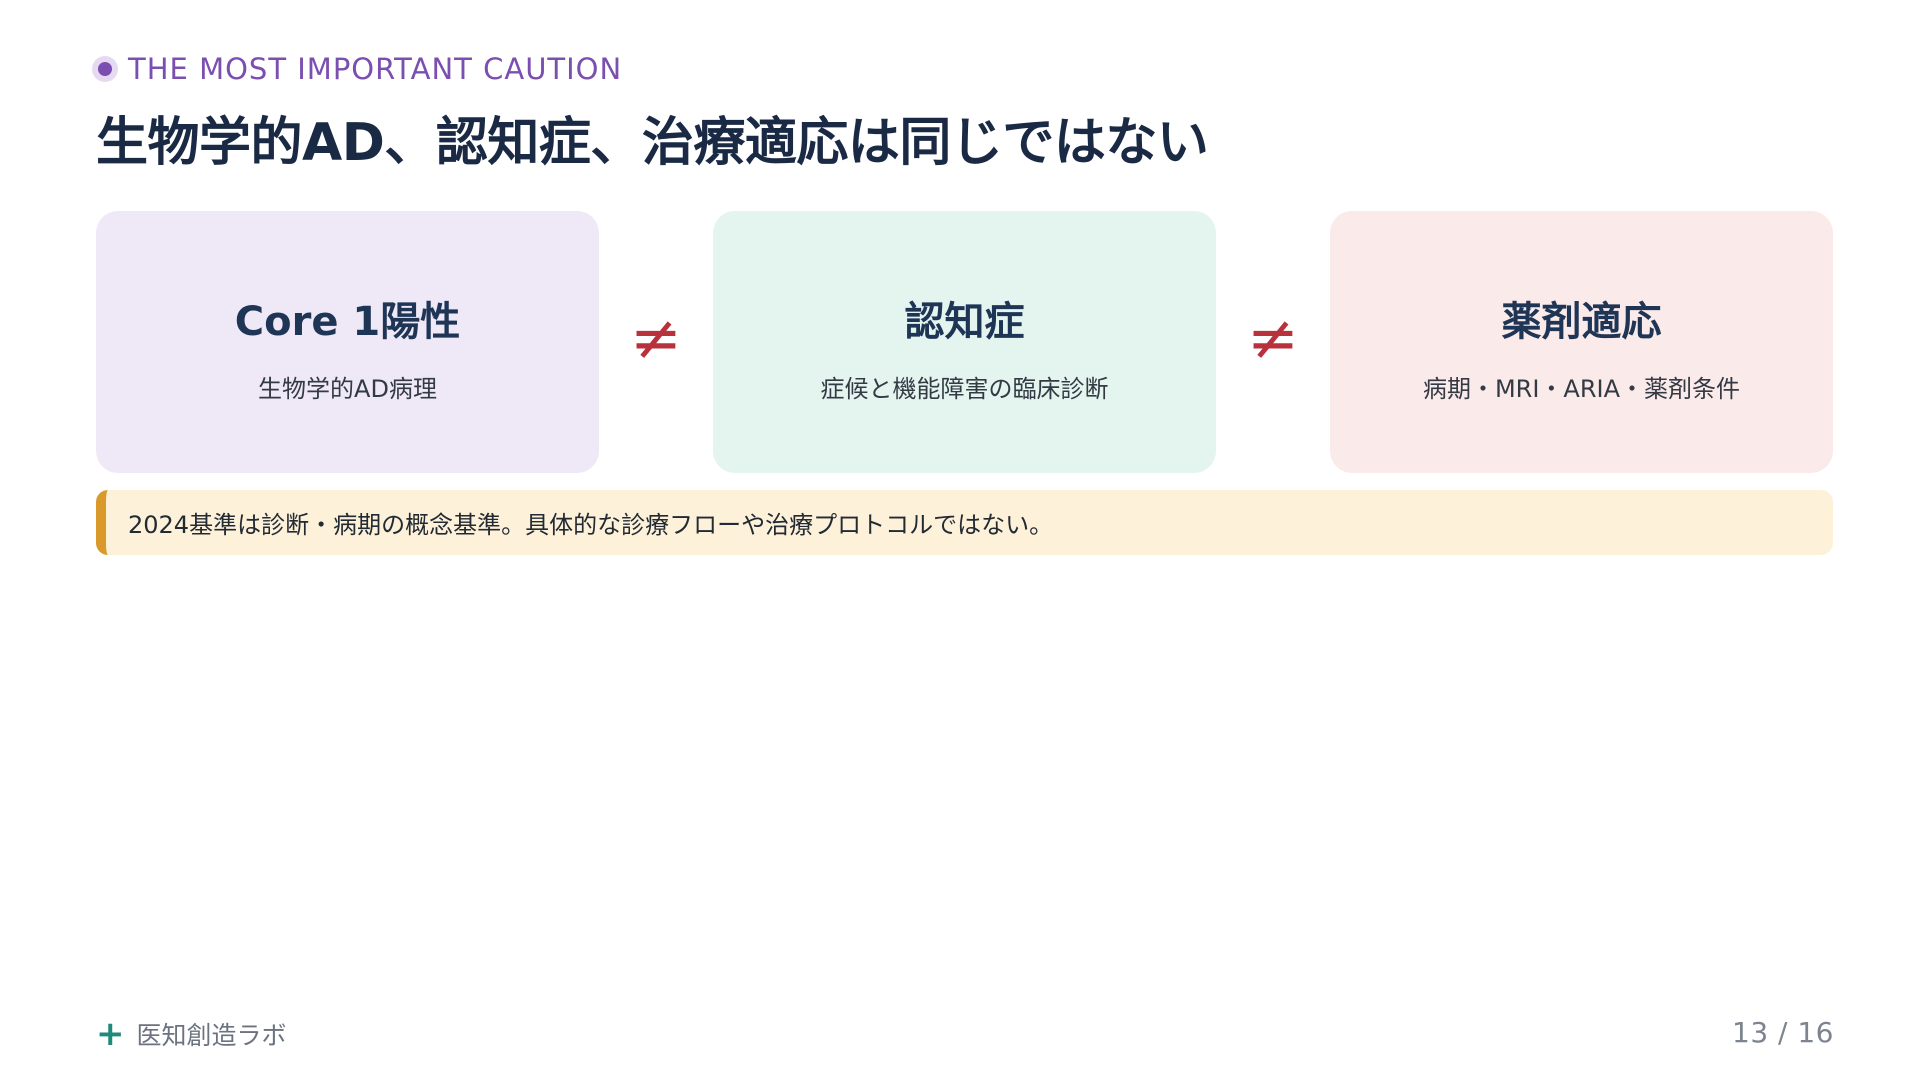 The image size is (1920, 1080). Describe the element at coordinates (591, 525) in the screenshot. I see `note-text: 2024基準は診断・病期の概念基準。具体的な診療フローや治療プロトコルではない。` at that location.